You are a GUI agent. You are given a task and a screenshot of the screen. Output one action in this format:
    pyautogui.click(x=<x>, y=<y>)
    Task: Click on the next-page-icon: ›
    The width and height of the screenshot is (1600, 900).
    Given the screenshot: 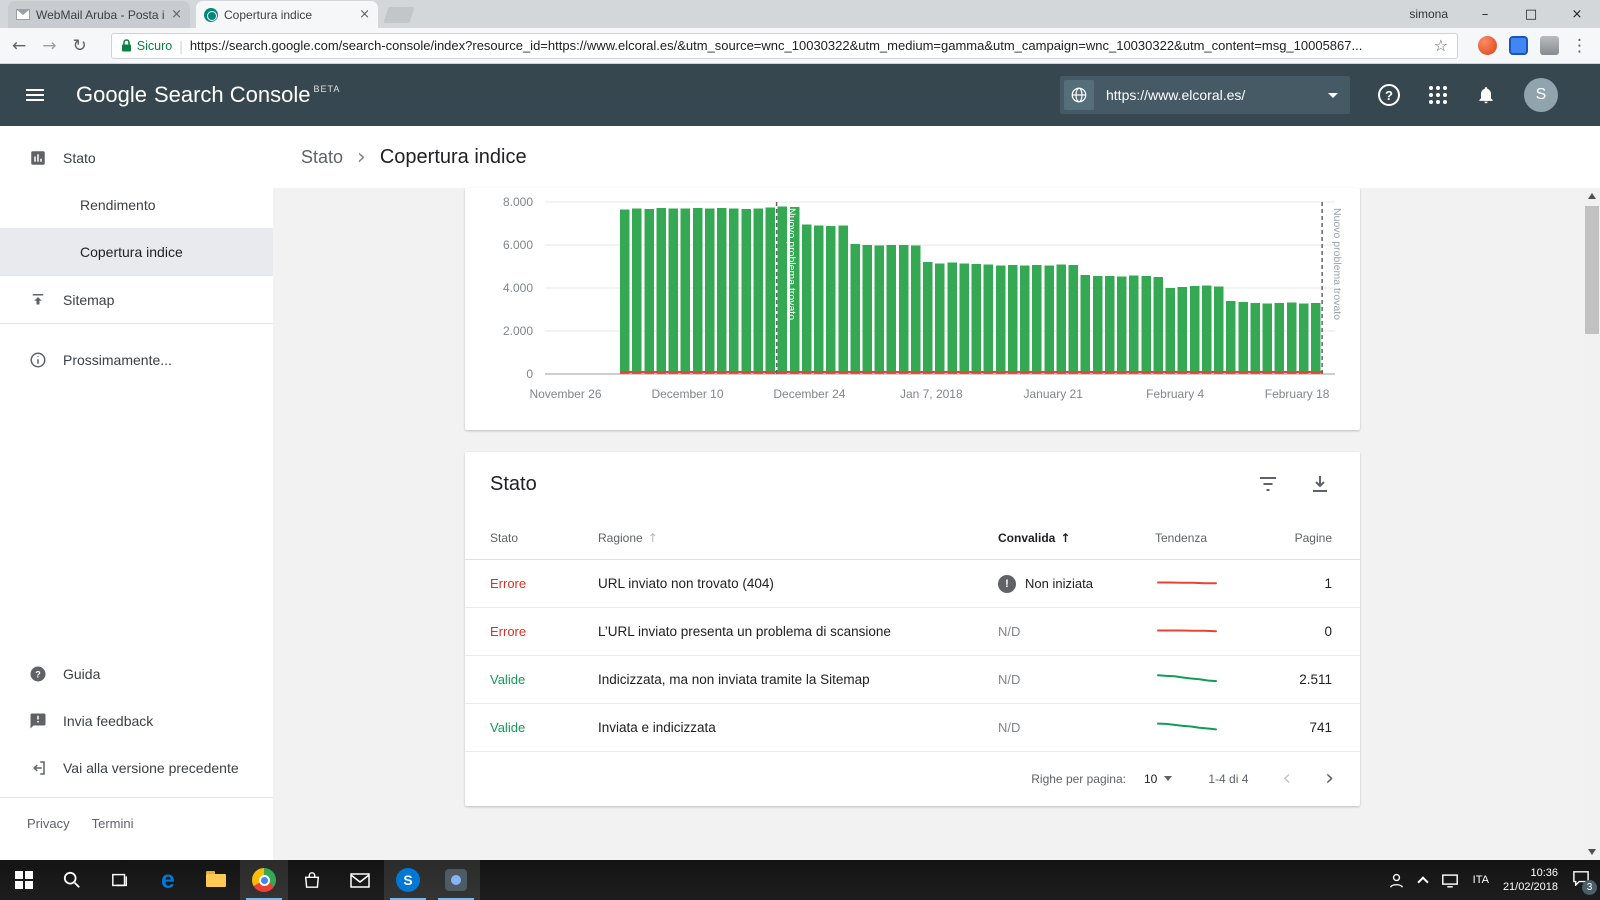 What is the action you would take?
    pyautogui.click(x=1329, y=778)
    